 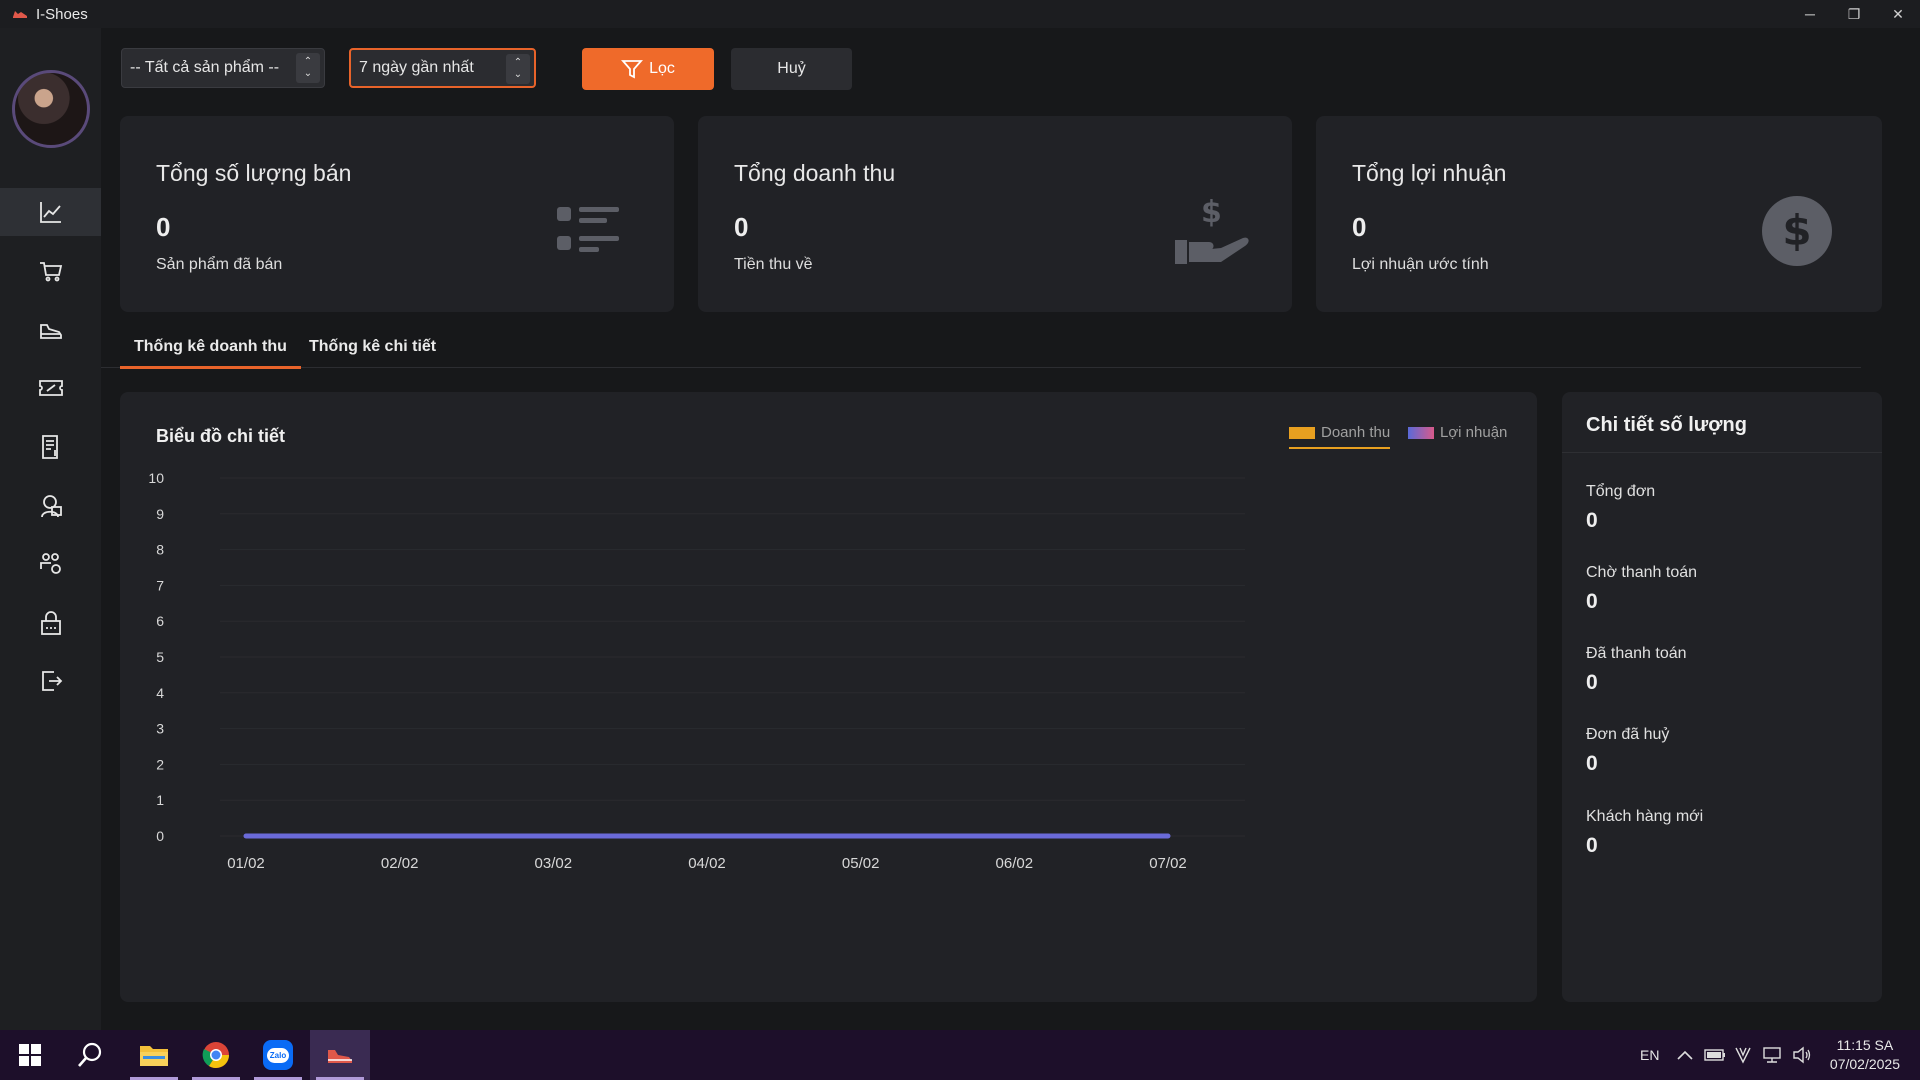 What do you see at coordinates (219, 264) in the screenshot?
I see `card-subtitle: Sản phẩm đã bán` at bounding box center [219, 264].